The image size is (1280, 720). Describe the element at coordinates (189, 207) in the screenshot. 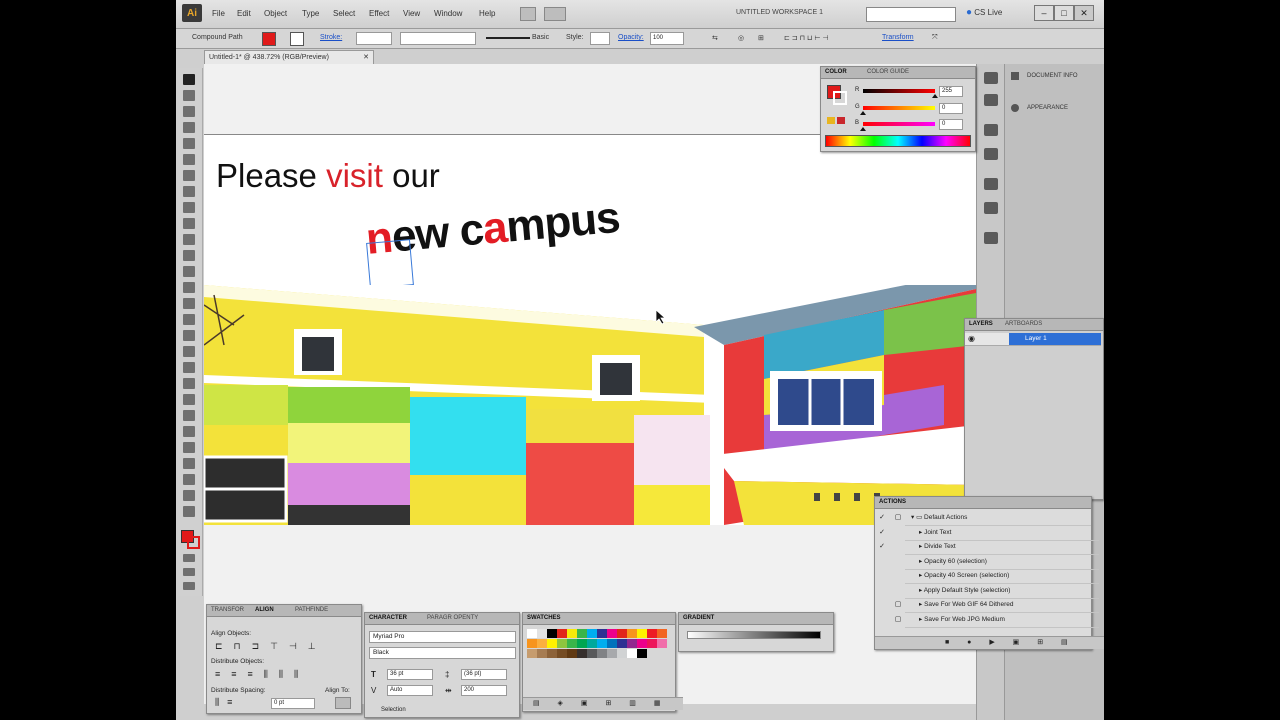

I see `paintbrush-tool-icon` at that location.